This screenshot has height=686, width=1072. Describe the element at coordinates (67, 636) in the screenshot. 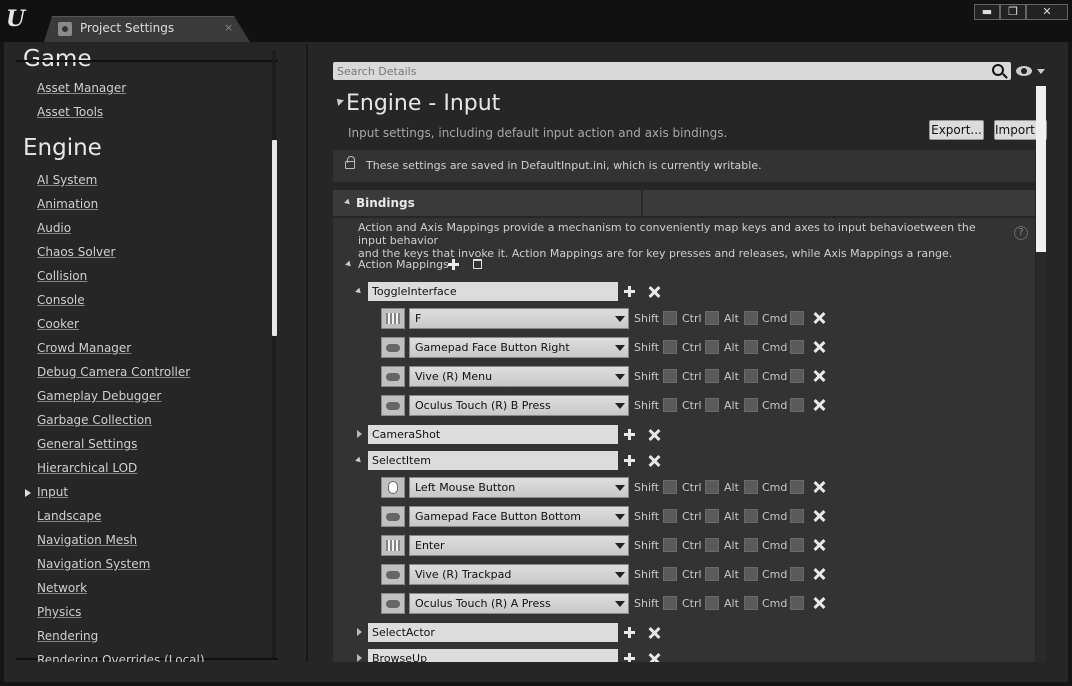

I see `sidebar-item-rendering: Rendering` at that location.